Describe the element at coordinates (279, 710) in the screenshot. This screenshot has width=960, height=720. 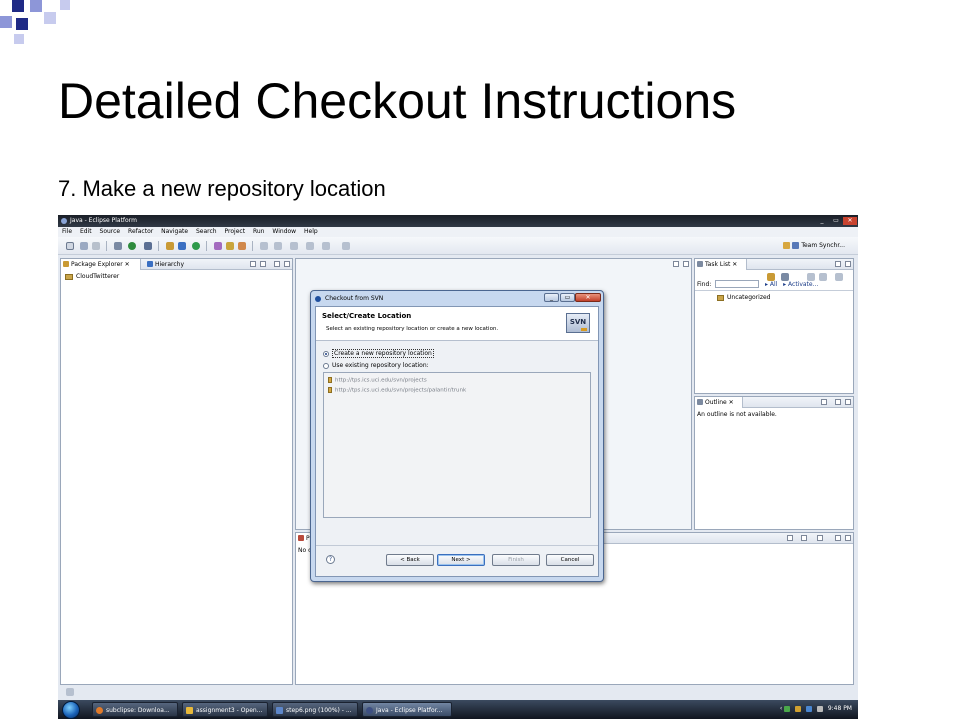
I see `image-icon` at that location.